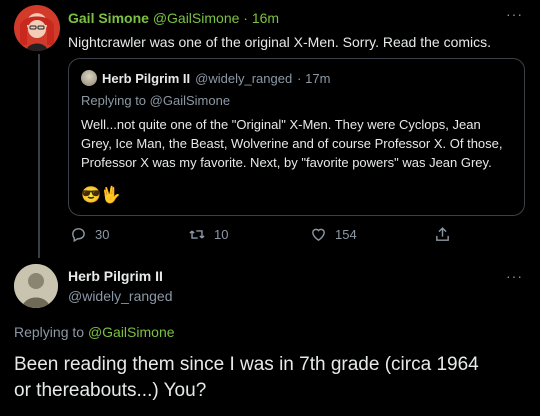 The width and height of the screenshot is (540, 416). Describe the element at coordinates (78, 235) in the screenshot. I see `reply-icon` at that location.